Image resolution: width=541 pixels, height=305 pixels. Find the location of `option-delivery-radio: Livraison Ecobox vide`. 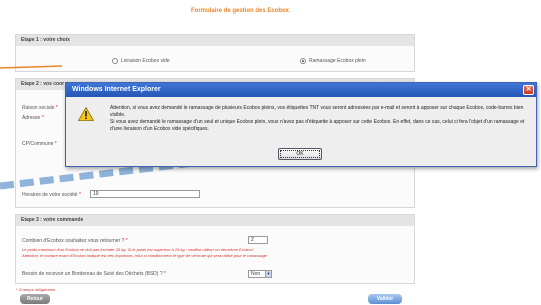

option-delivery-radio: Livraison Ecobox vide is located at coordinates (141, 61).